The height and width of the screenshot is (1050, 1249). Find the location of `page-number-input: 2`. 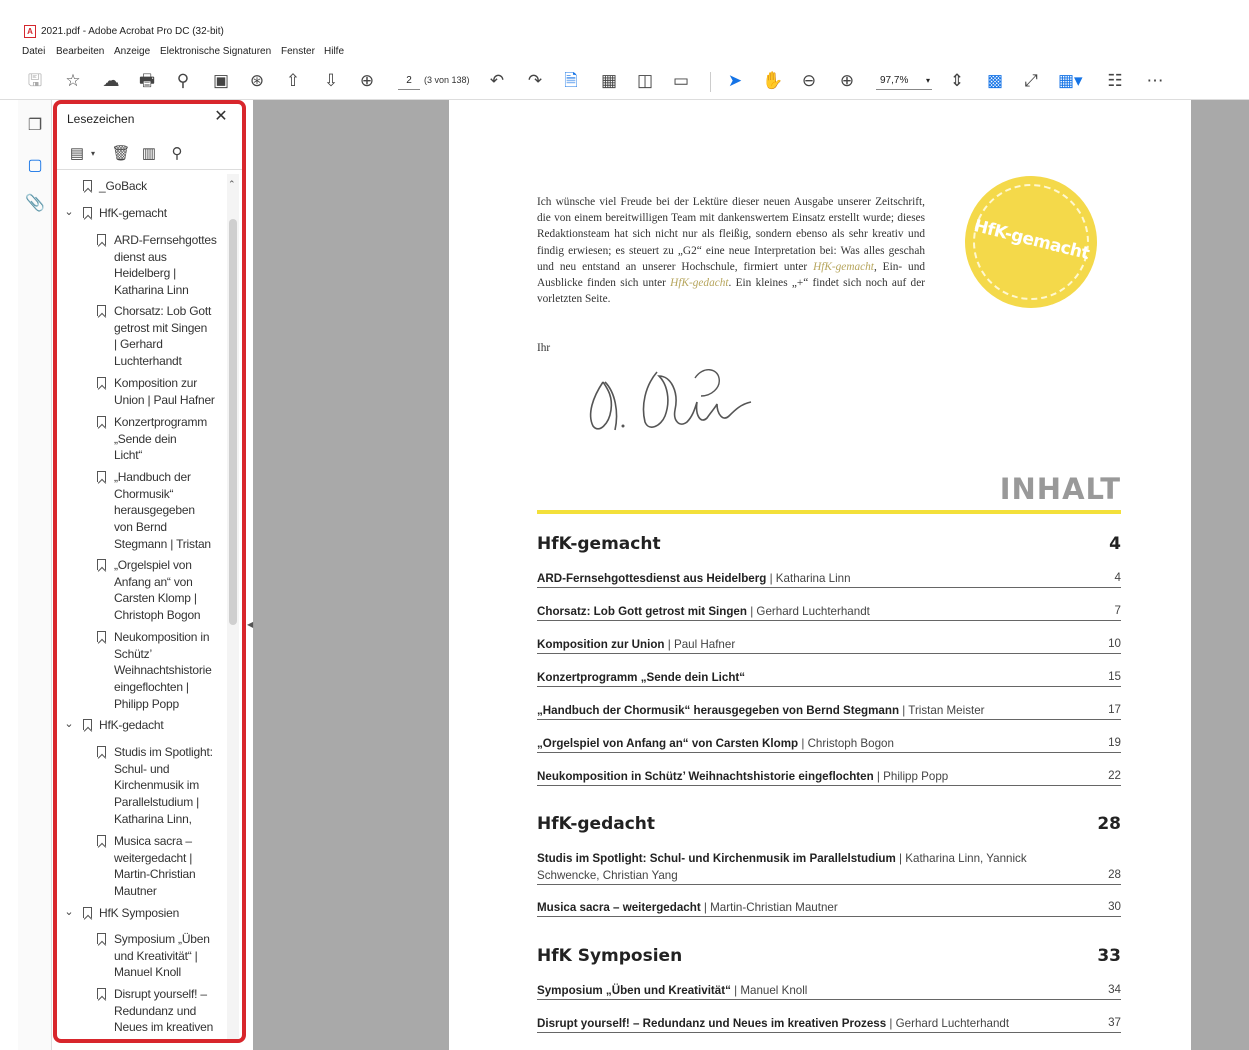

page-number-input: 2 is located at coordinates (409, 82).